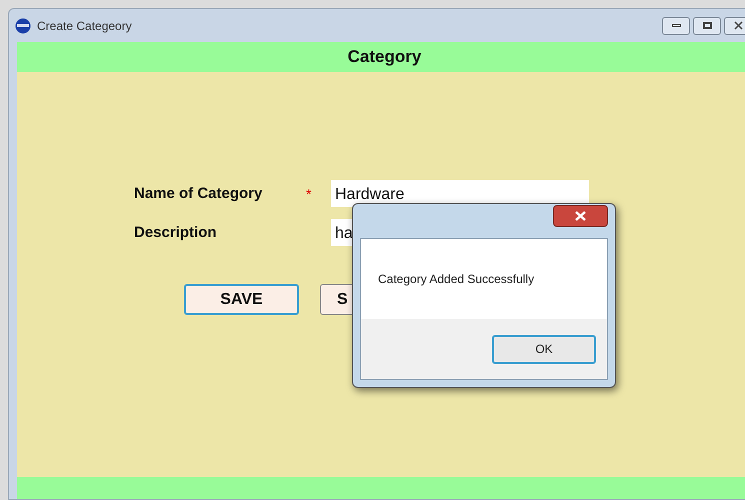 The width and height of the screenshot is (745, 500). I want to click on required-mark: *, so click(309, 194).